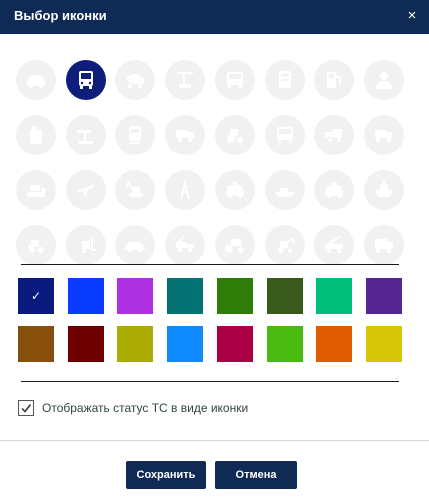 This screenshot has height=498, width=429. I want to click on sedan-icon, so click(135, 247).